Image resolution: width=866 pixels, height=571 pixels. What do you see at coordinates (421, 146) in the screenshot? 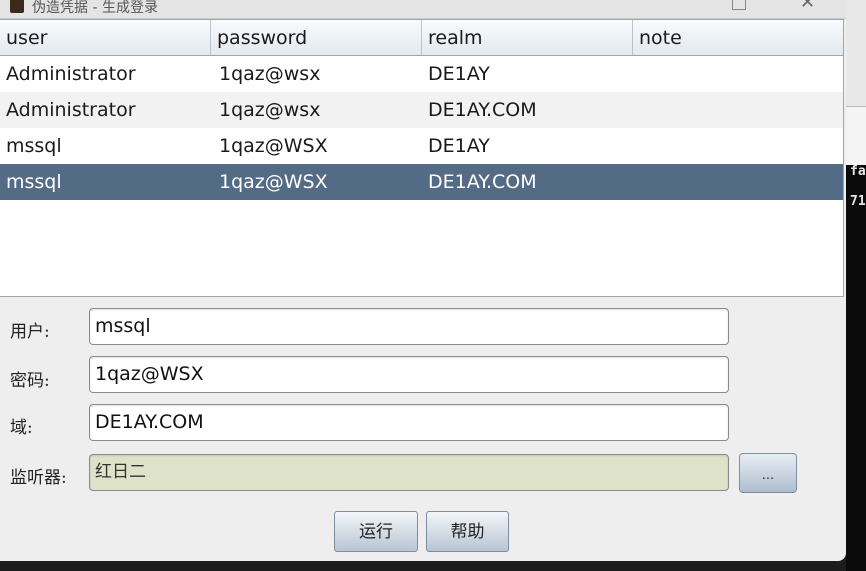
I see `table-row: mssql 1qaz@WSX DE1AY` at bounding box center [421, 146].